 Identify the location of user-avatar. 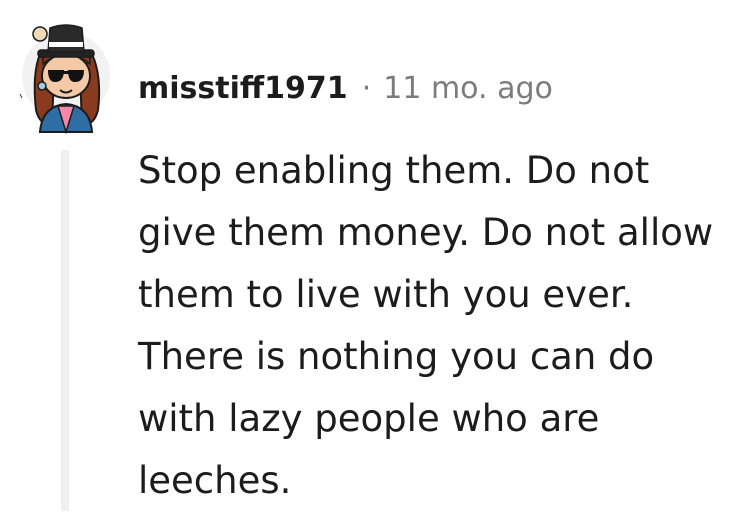
(66, 74).